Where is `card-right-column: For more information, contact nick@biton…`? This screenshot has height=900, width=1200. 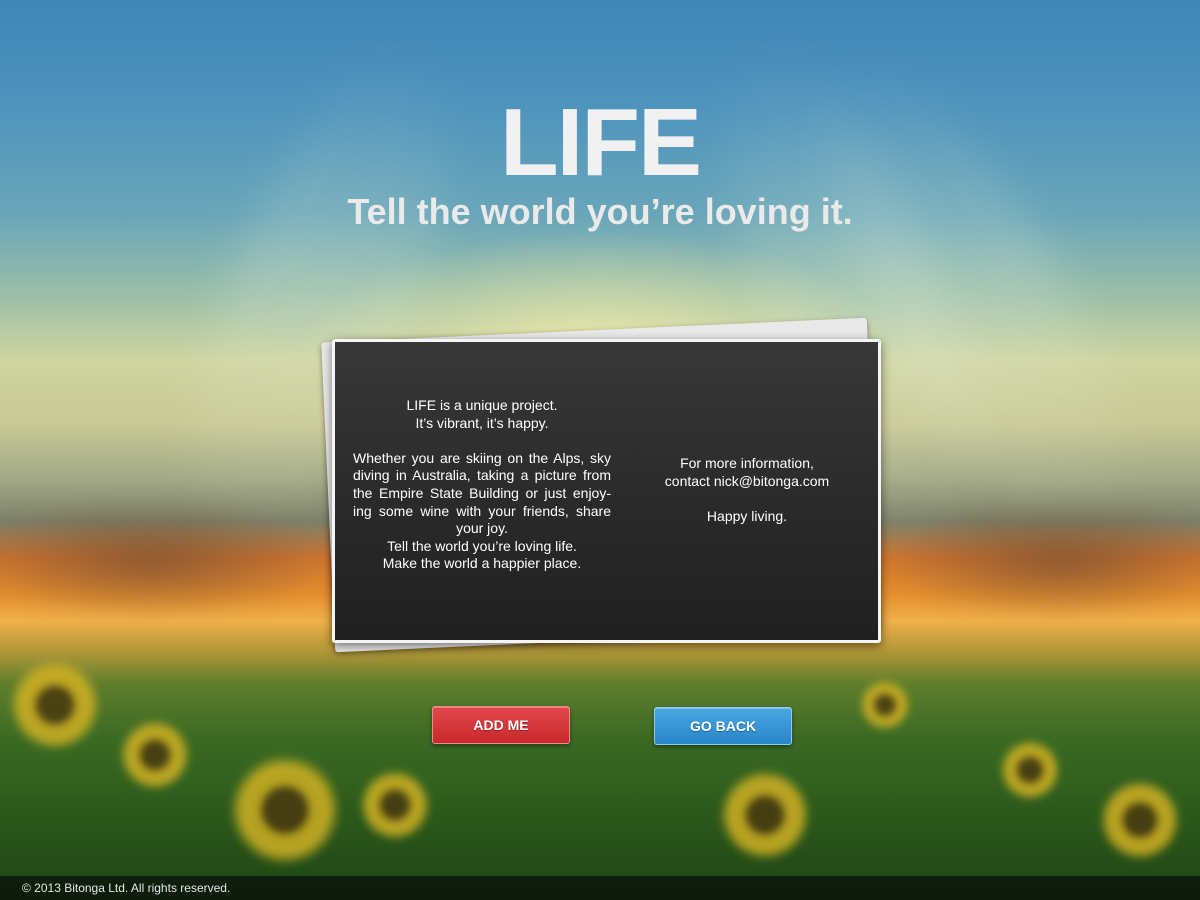 card-right-column: For more information, contact nick@biton… is located at coordinates (747, 490).